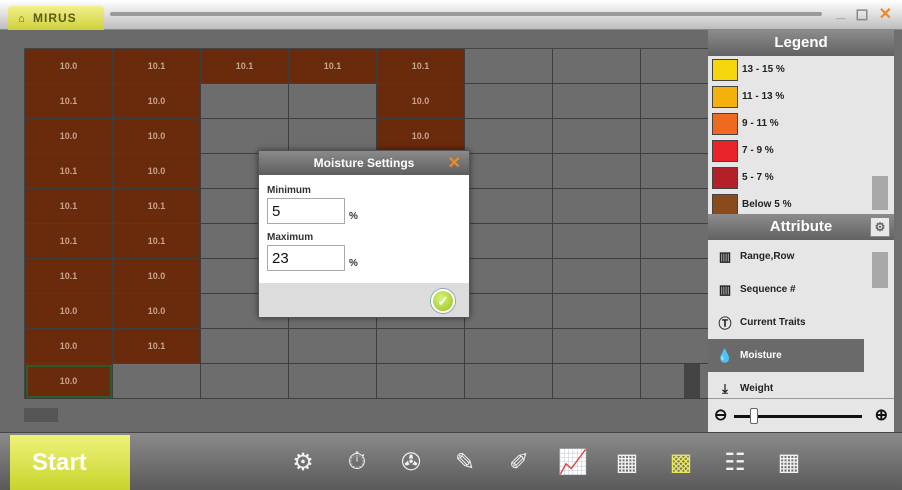 Image resolution: width=902 pixels, height=490 pixels. What do you see at coordinates (789, 462) in the screenshot?
I see `keypad-icon: ▦` at bounding box center [789, 462].